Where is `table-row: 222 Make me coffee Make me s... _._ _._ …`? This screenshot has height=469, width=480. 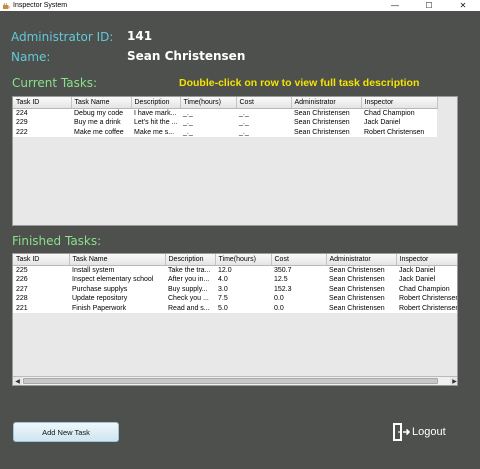 table-row: 222 Make me coffee Make me s... _._ _._ … is located at coordinates (225, 132).